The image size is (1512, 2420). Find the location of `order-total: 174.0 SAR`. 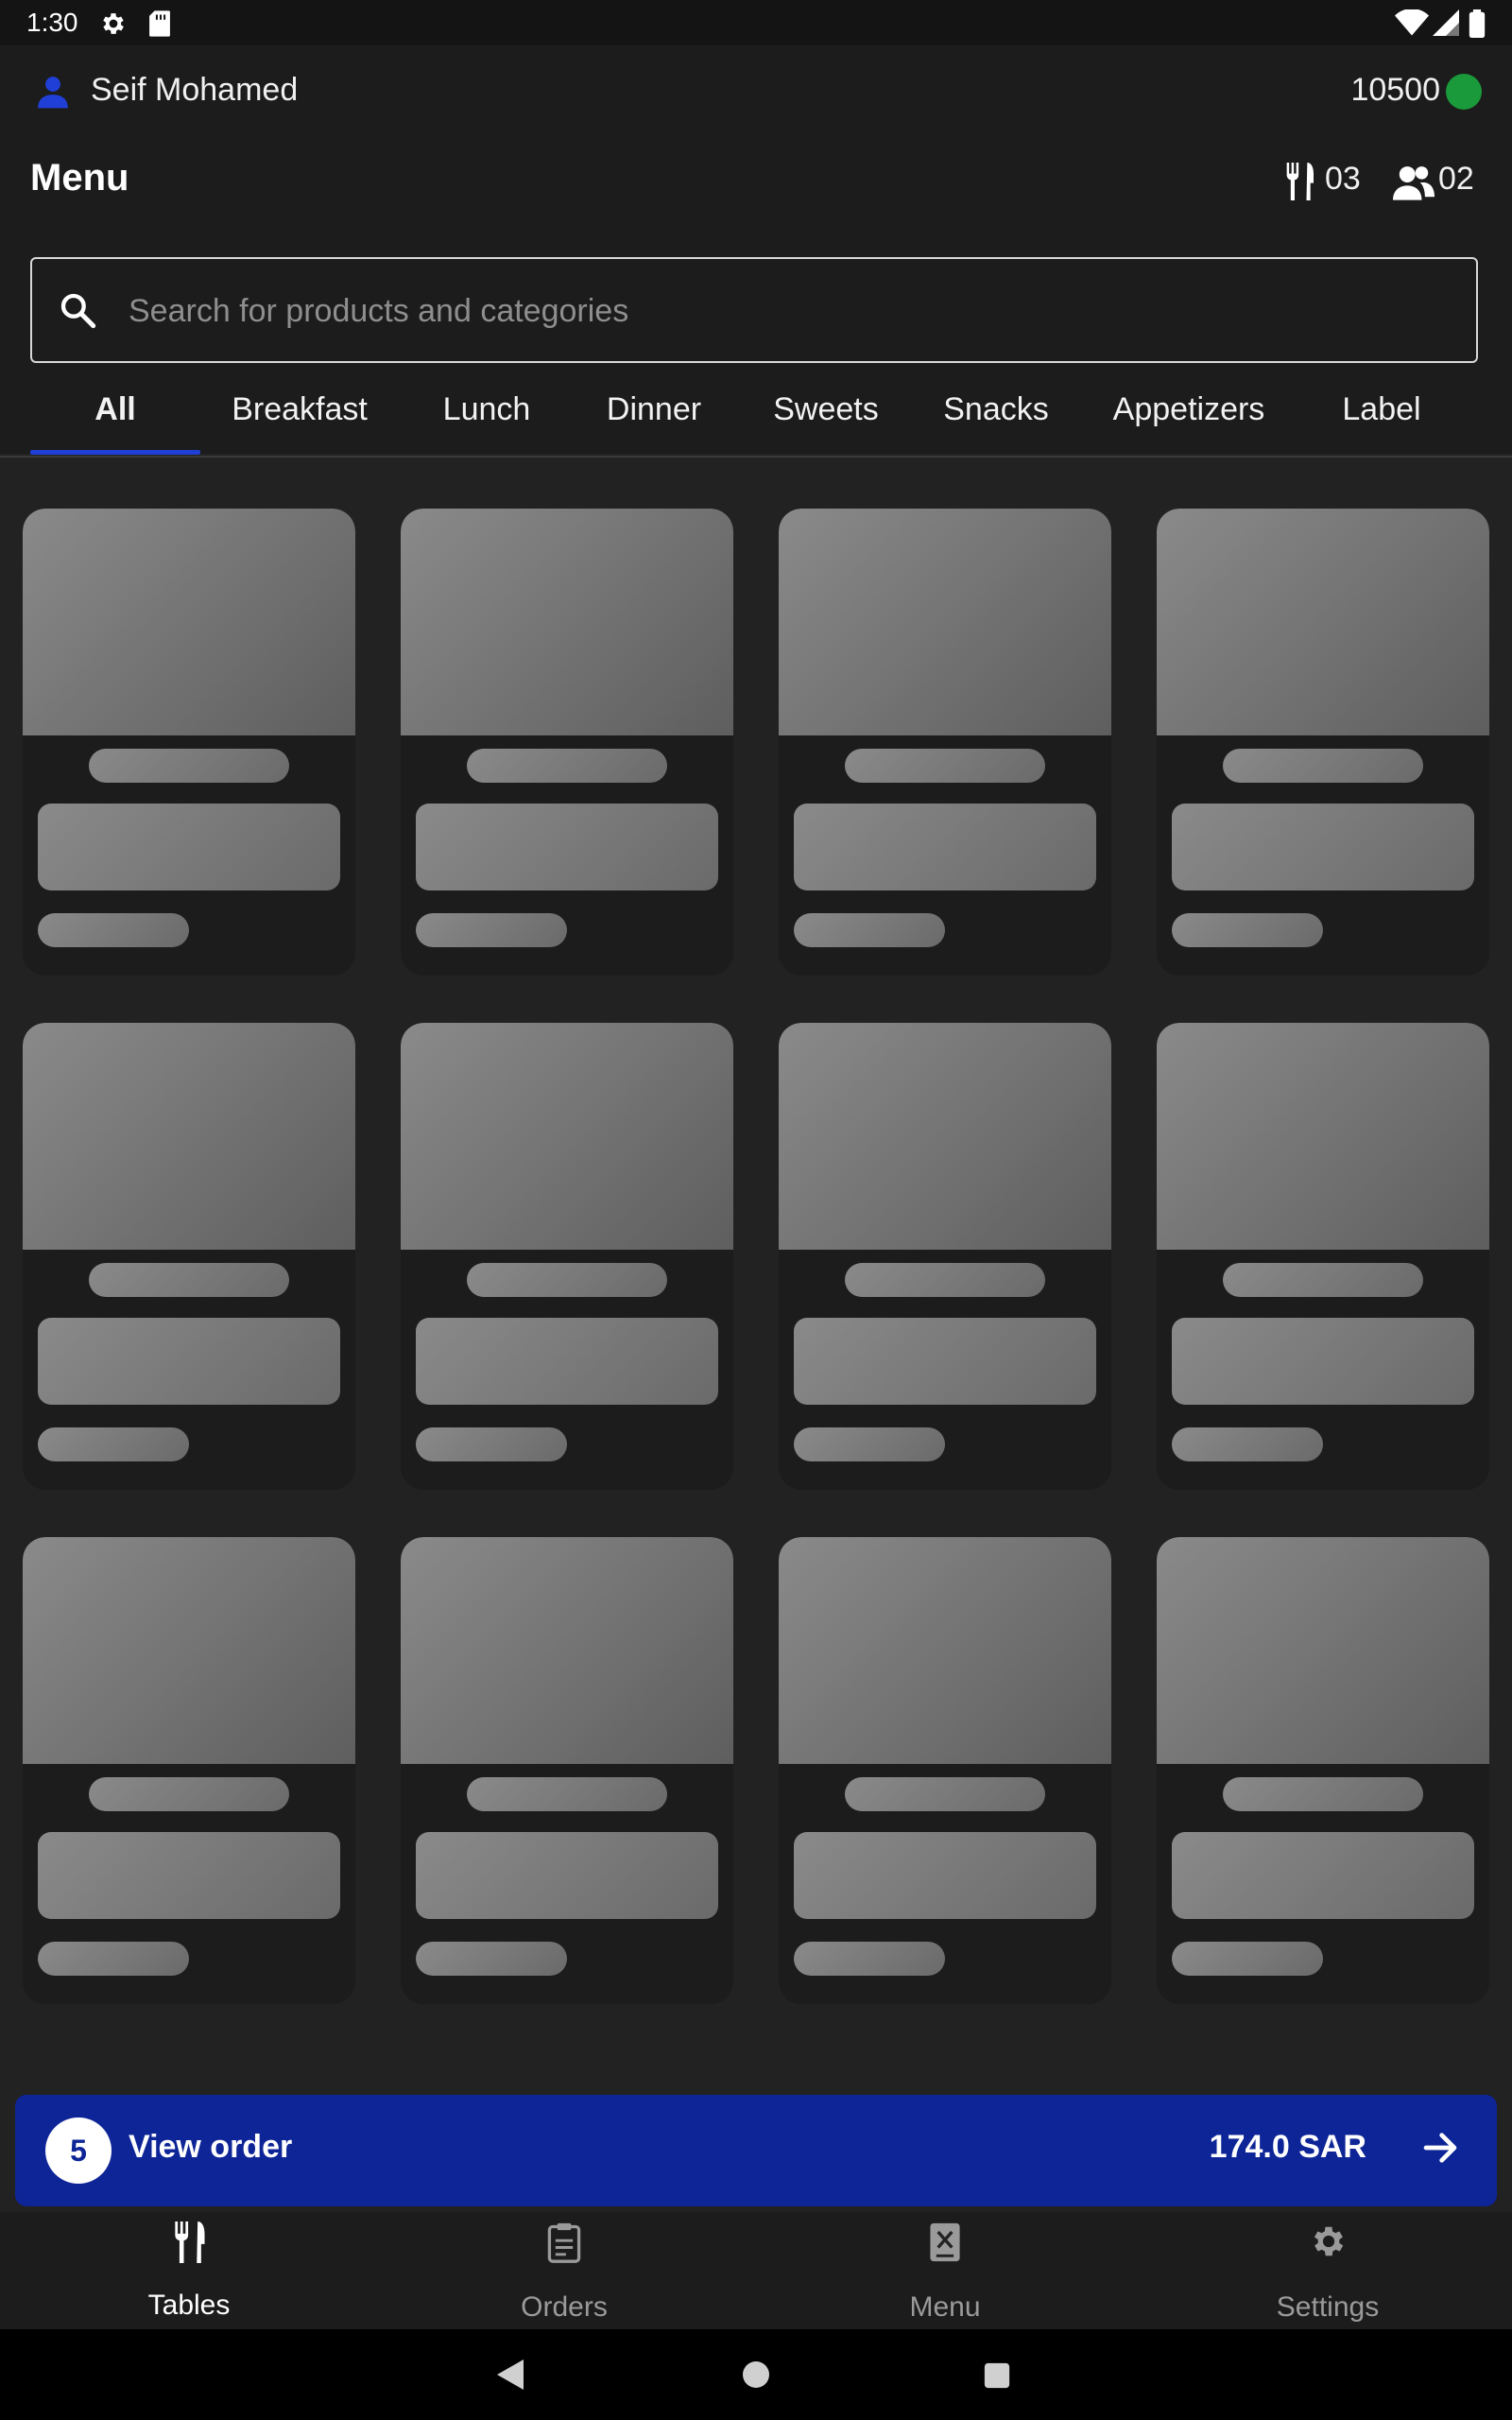

order-total: 174.0 SAR is located at coordinates (1287, 2147).